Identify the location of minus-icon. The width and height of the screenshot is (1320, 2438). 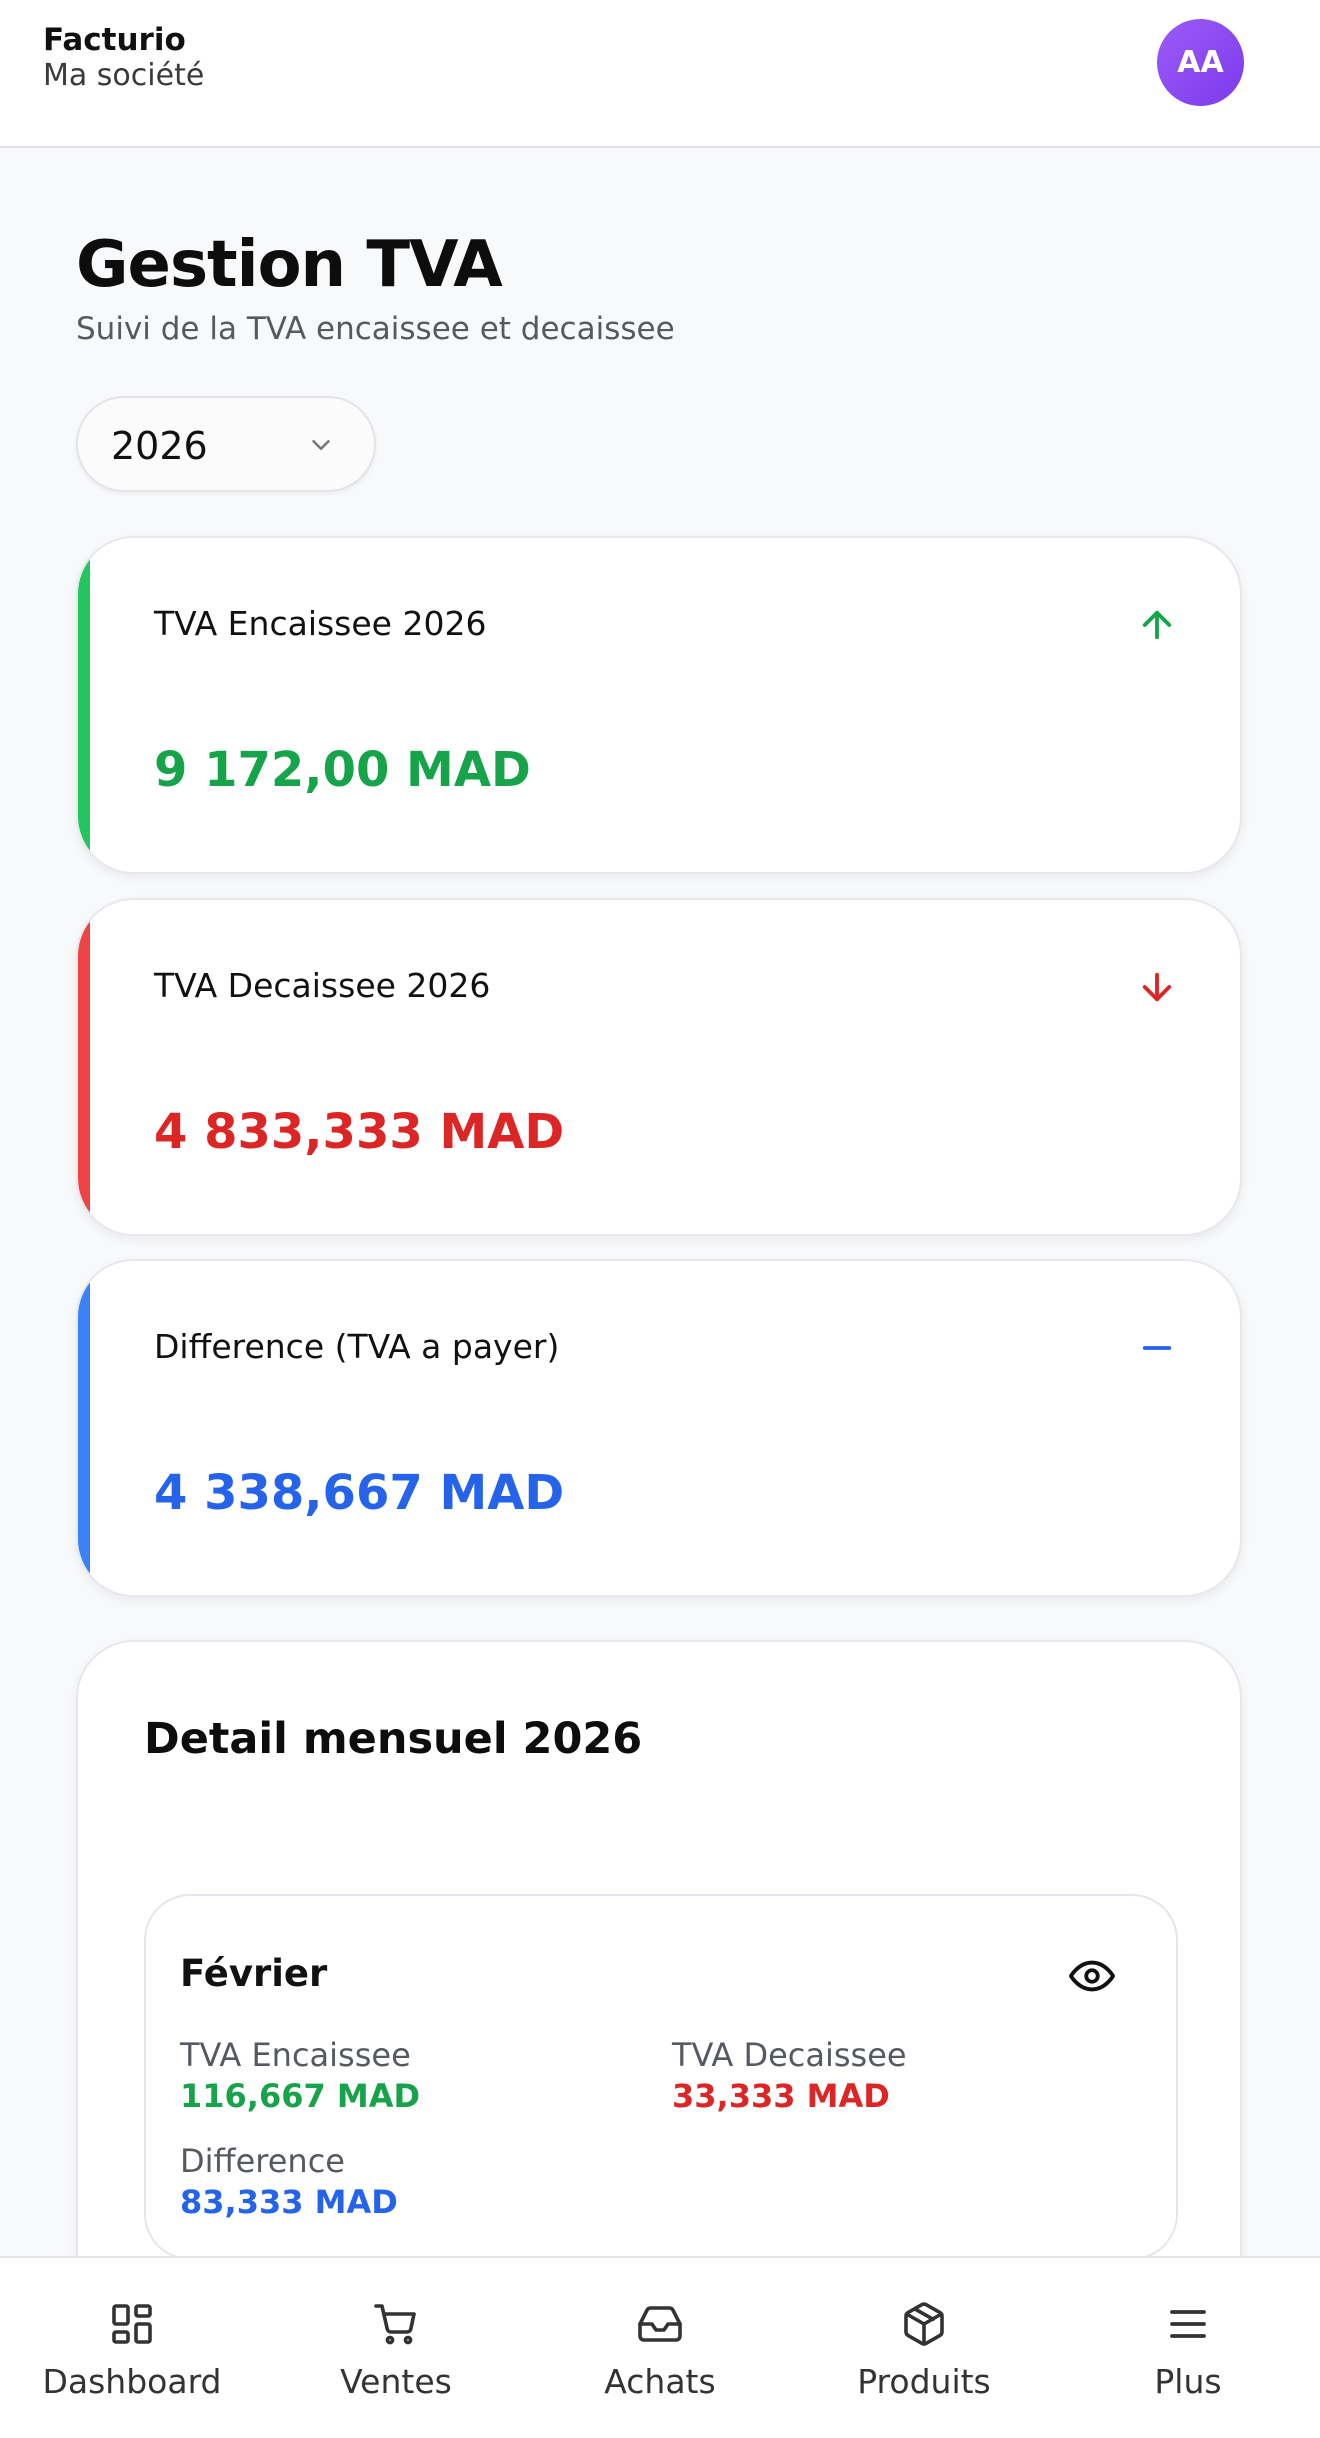
(1157, 1348).